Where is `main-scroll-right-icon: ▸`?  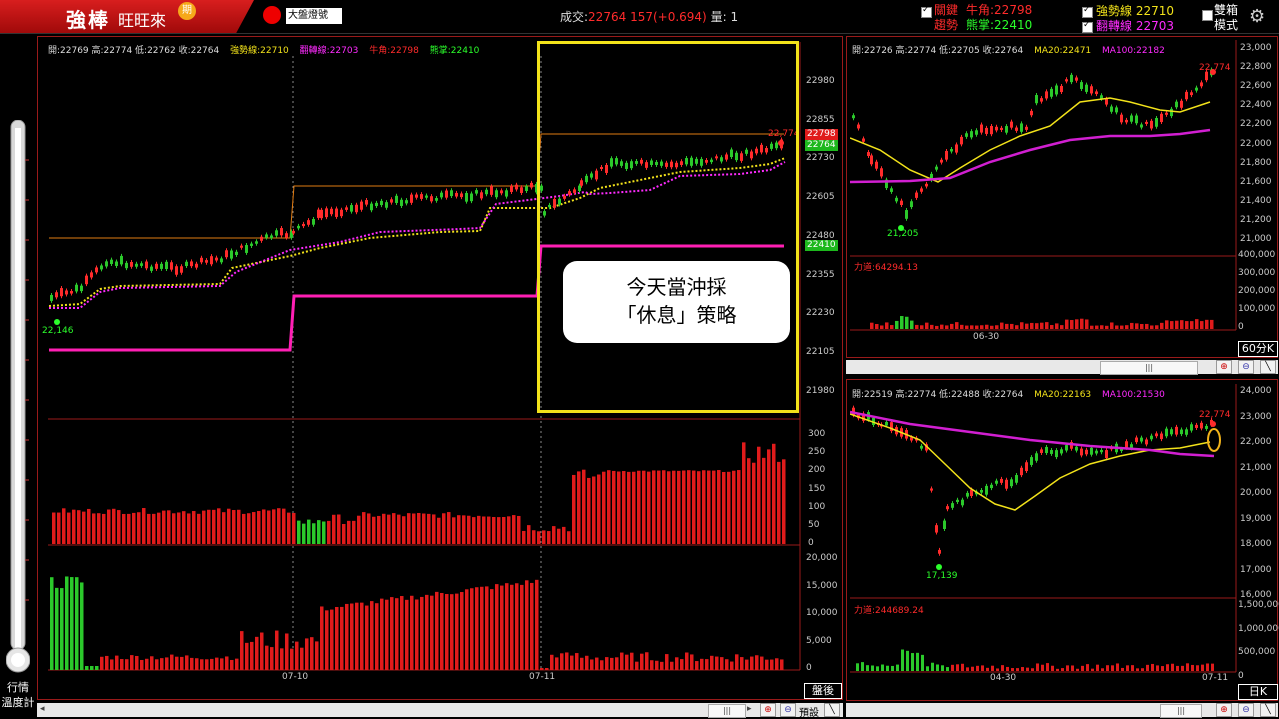
main-scroll-right-icon: ▸ is located at coordinates (749, 709).